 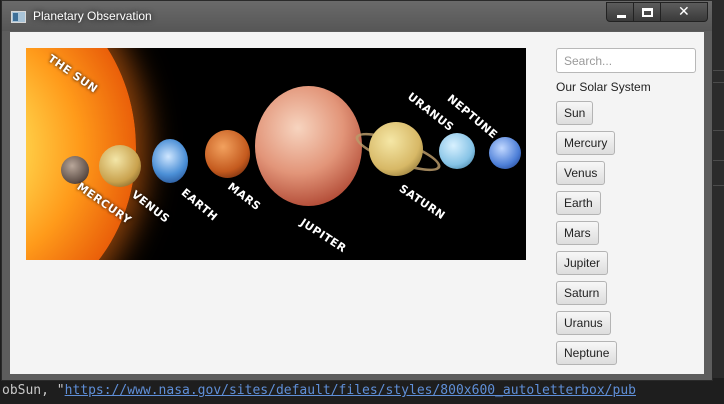 I want to click on title-bar: Planetary Observation ✕, so click(x=357, y=16).